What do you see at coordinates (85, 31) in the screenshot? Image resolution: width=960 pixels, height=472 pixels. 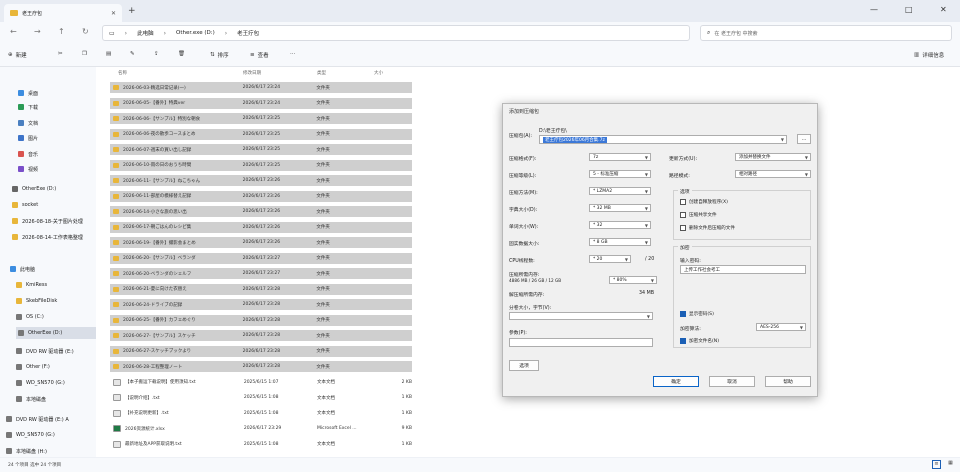 I see `refresh-icon: ↻` at bounding box center [85, 31].